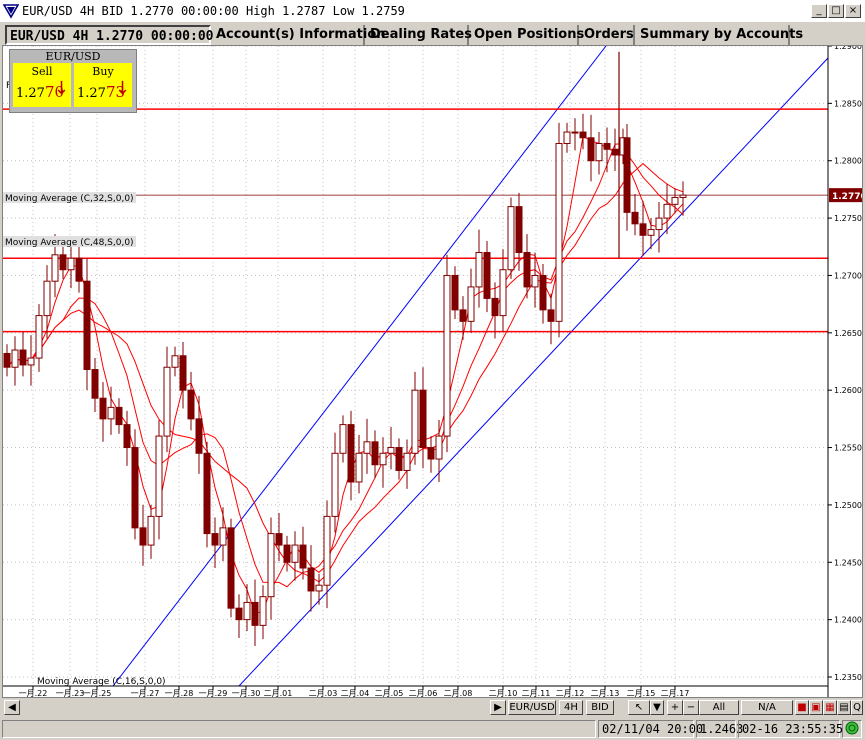  Describe the element at coordinates (42, 71) in the screenshot. I see `sell-label: Sell` at that location.